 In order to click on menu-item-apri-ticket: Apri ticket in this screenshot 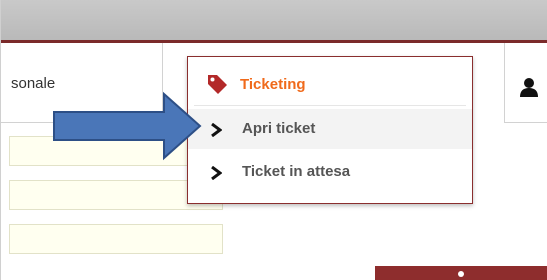, I will do `click(330, 129)`.